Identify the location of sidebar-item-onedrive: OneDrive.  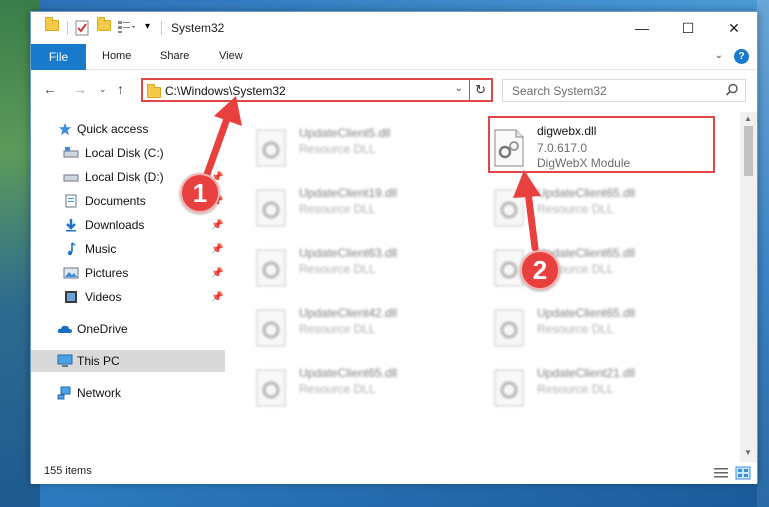
(128, 329).